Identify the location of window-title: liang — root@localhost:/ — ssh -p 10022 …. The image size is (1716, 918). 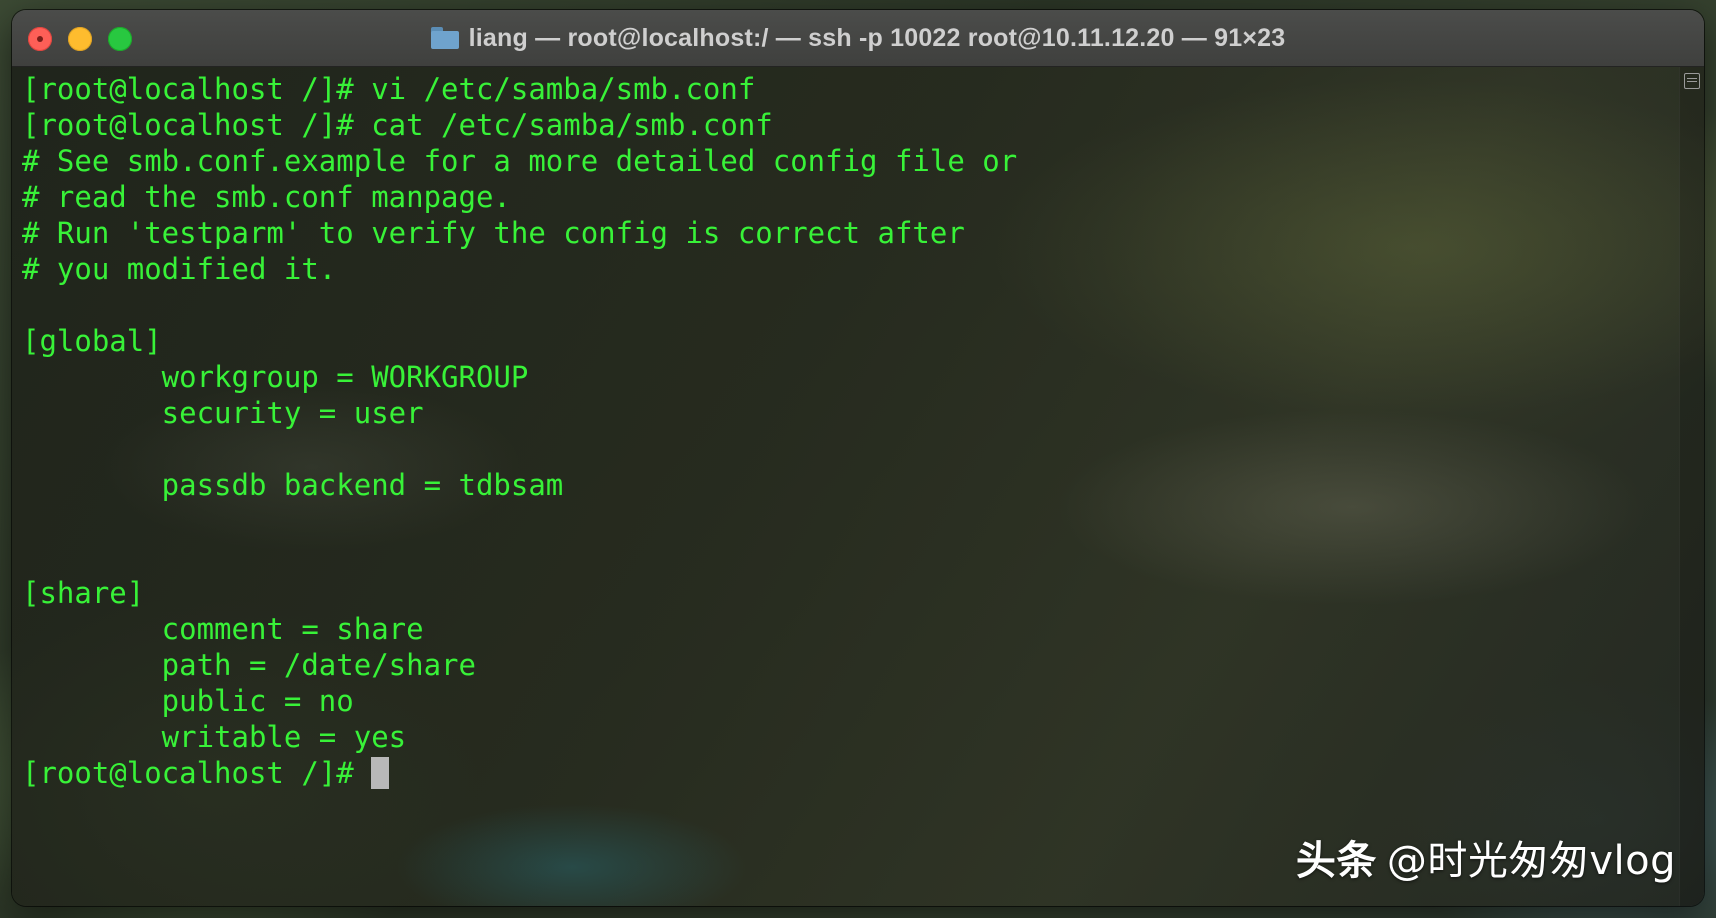
(877, 37).